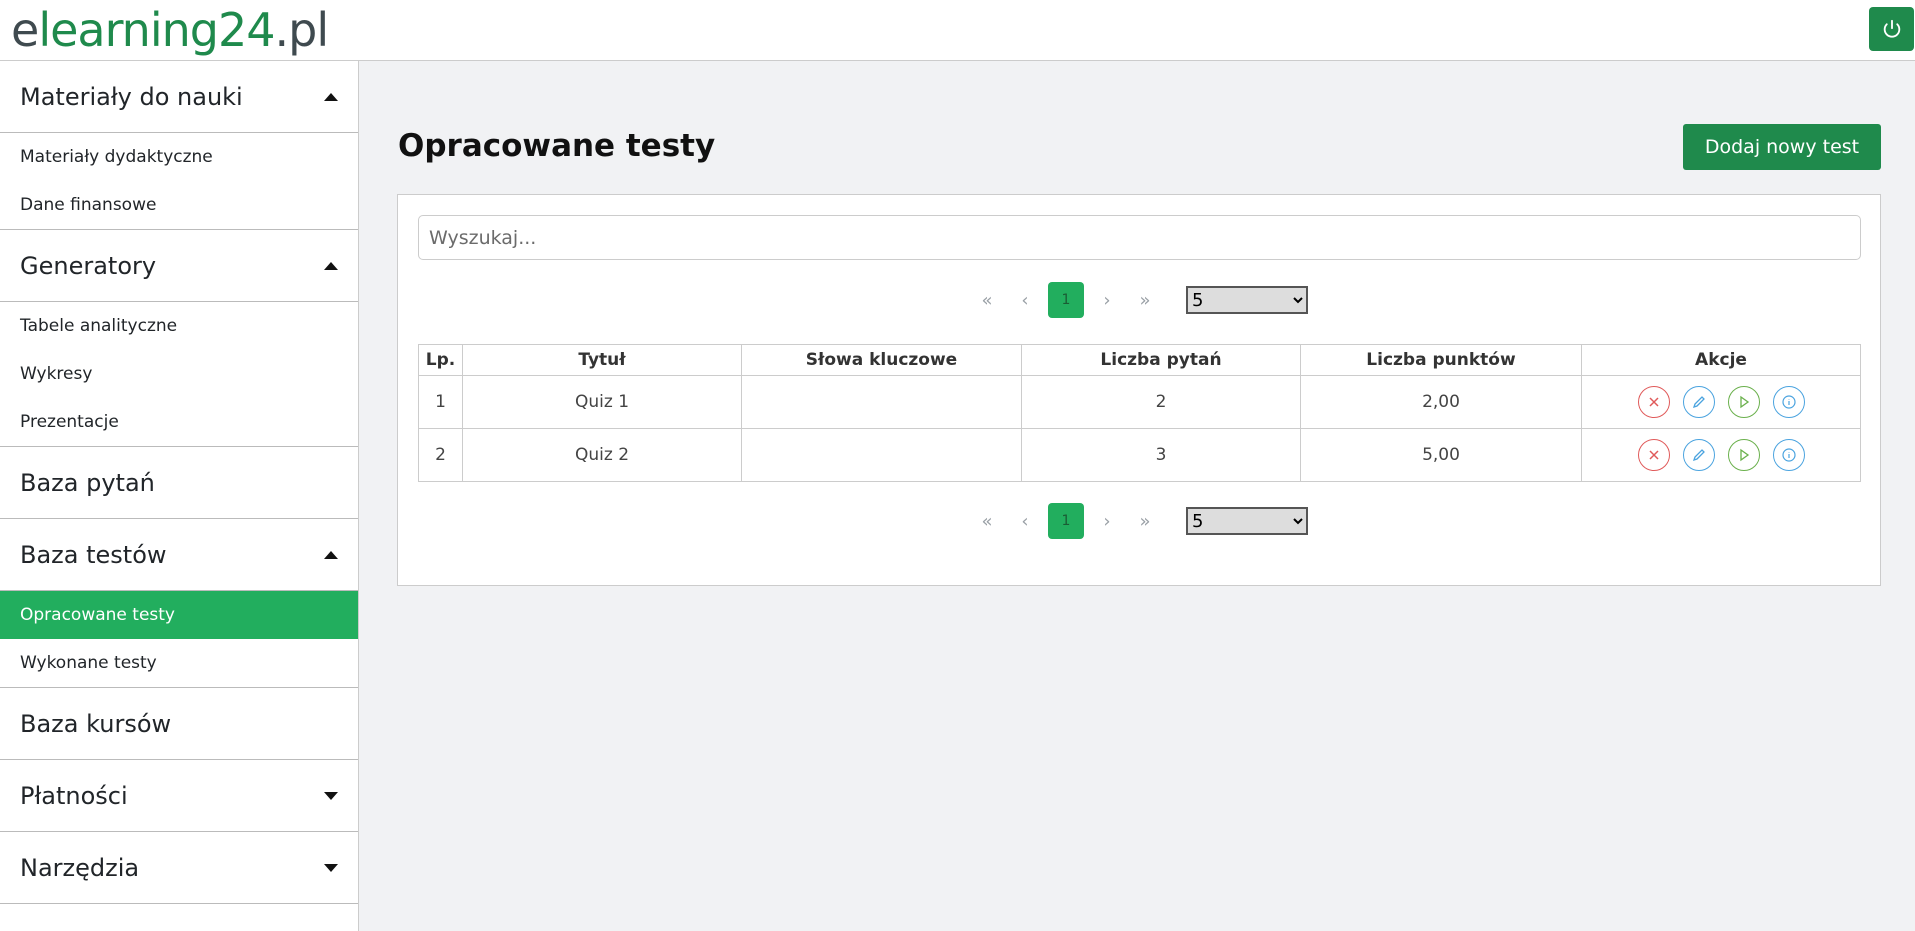 The height and width of the screenshot is (931, 1915). I want to click on logo-part-learning: learning, so click(128, 30).